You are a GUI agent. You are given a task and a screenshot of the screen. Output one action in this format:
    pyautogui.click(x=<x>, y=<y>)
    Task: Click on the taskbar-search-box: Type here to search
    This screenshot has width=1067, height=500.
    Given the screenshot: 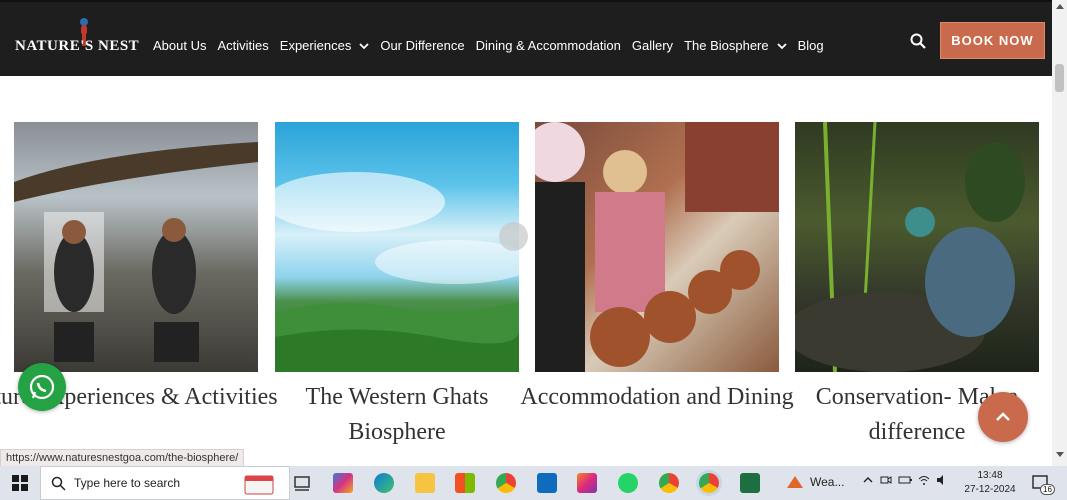 What is the action you would take?
    pyautogui.click(x=165, y=483)
    